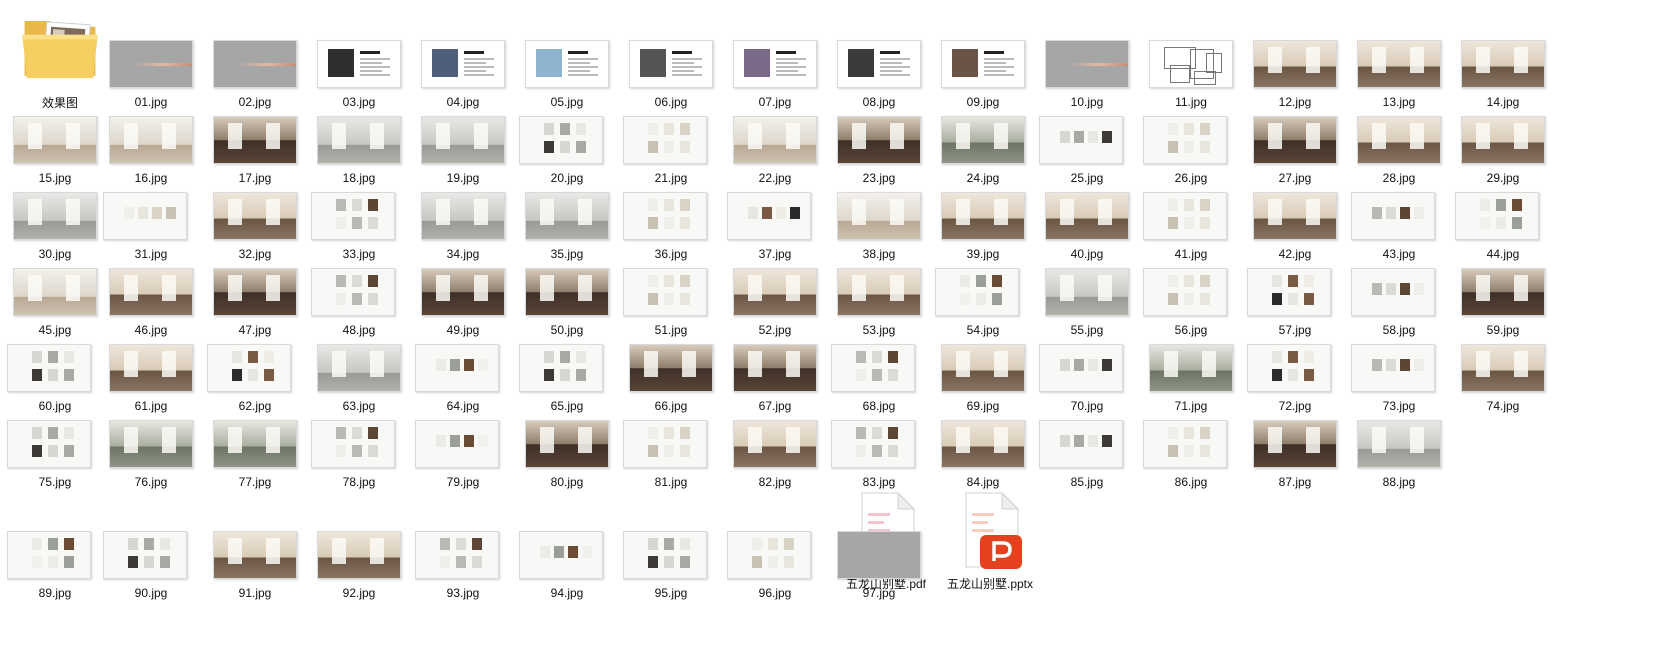 The width and height of the screenshot is (1655, 649). I want to click on file-item: 50.jpg, so click(567, 308).